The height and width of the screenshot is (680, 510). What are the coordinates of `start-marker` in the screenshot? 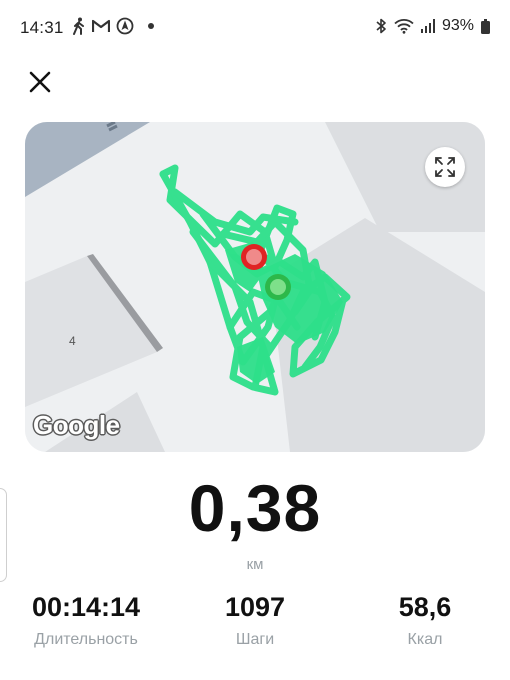 It's located at (254, 257).